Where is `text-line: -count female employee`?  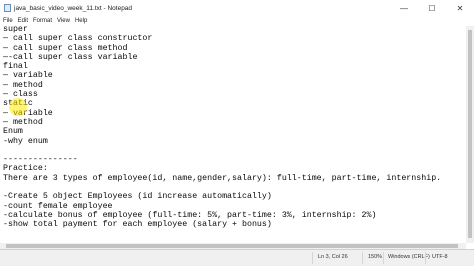 text-line: -count female employee is located at coordinates (58, 206).